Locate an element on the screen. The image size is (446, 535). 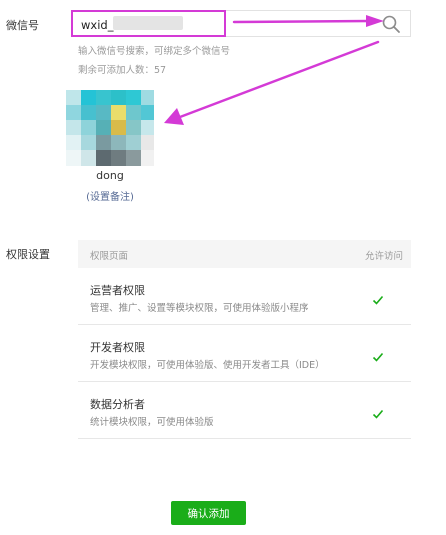
permission-row-data-analyst: 数据分析者 统计模块权限，可使用体验版 is located at coordinates (244, 410).